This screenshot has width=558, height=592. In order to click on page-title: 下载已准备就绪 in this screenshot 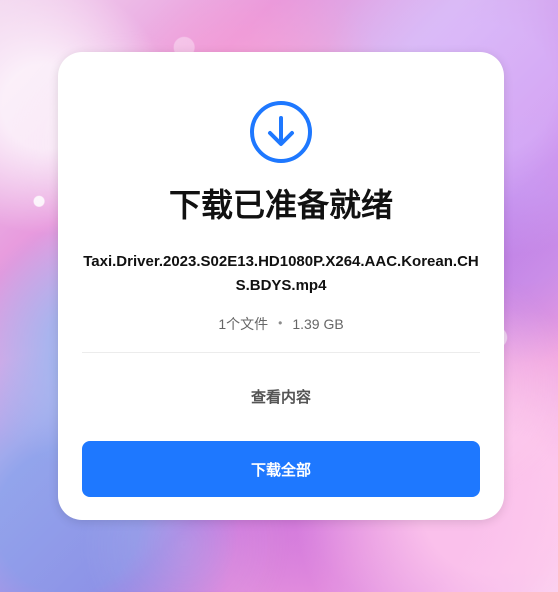, I will do `click(280, 205)`.